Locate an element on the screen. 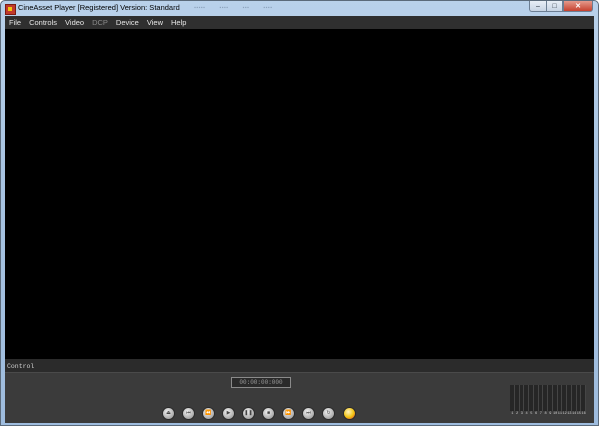 The height and width of the screenshot is (426, 599). minimize-icon: – is located at coordinates (538, 6).